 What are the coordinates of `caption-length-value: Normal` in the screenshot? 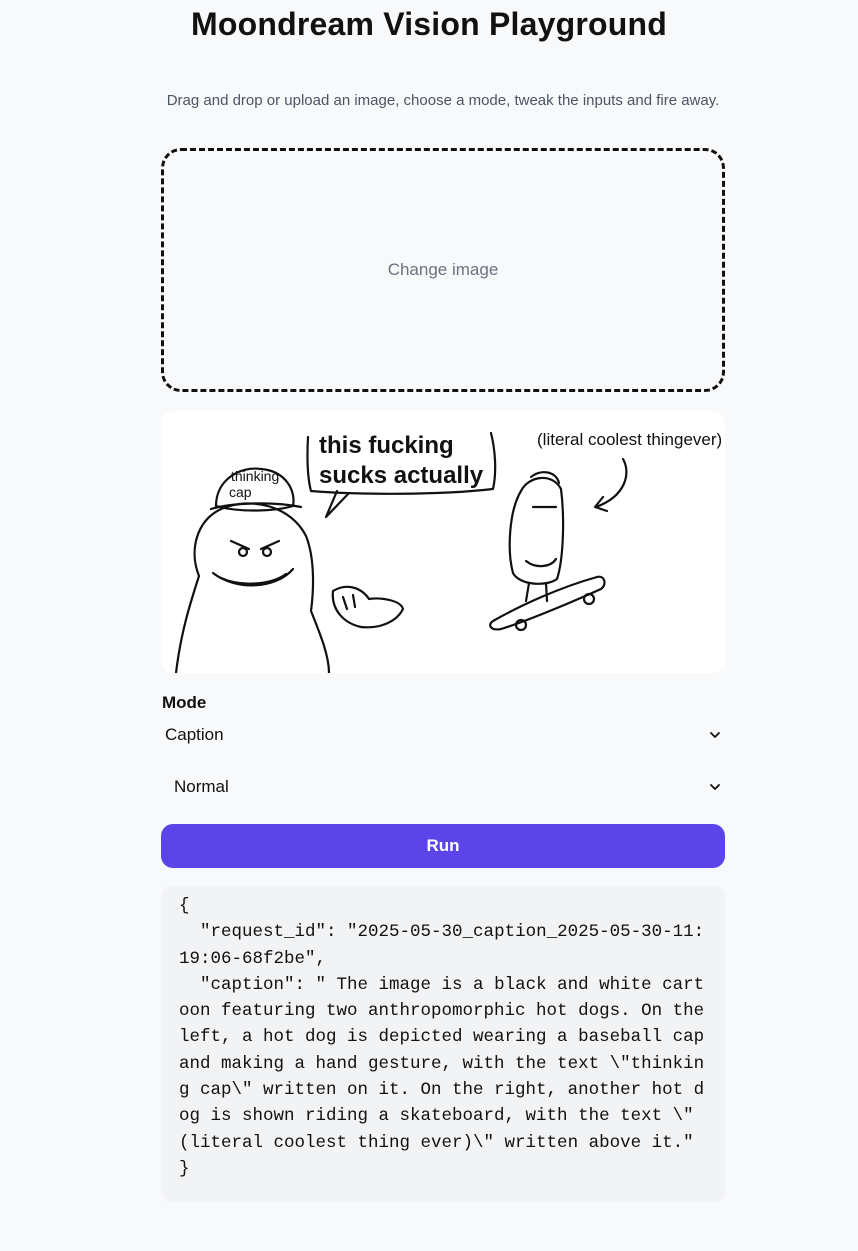 It's located at (201, 786).